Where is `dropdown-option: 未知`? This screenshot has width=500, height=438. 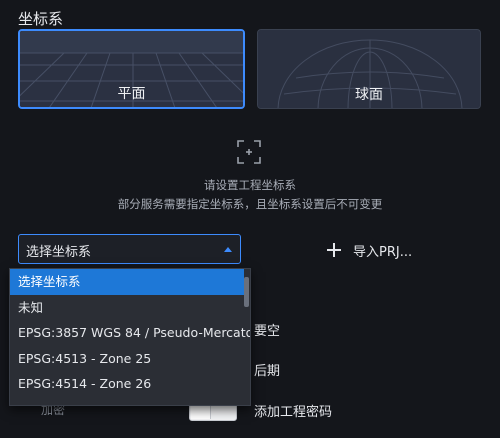
dropdown-option: 未知 is located at coordinates (127, 308).